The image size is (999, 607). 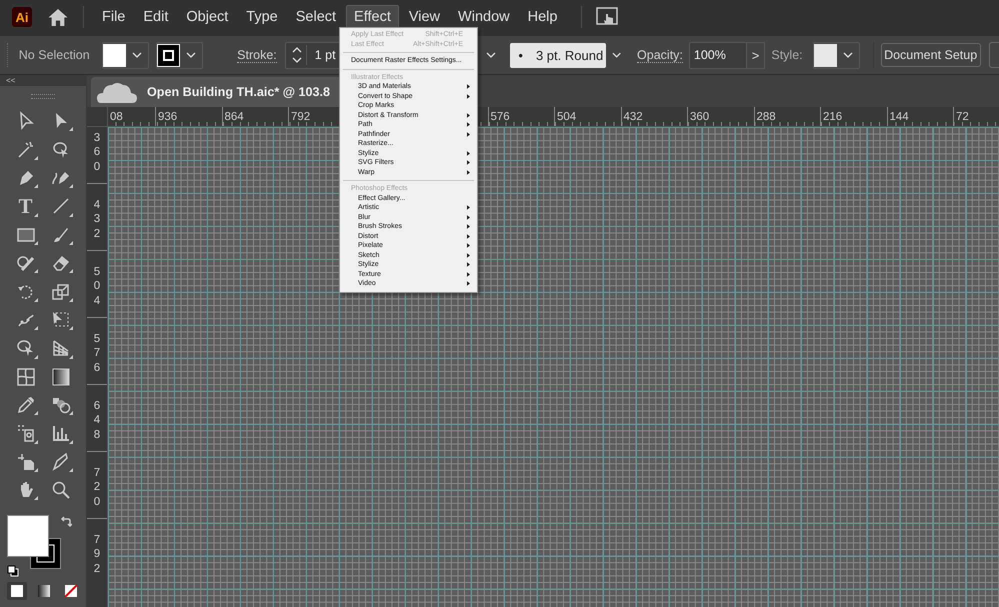 I want to click on menu-item: Type, so click(x=262, y=17).